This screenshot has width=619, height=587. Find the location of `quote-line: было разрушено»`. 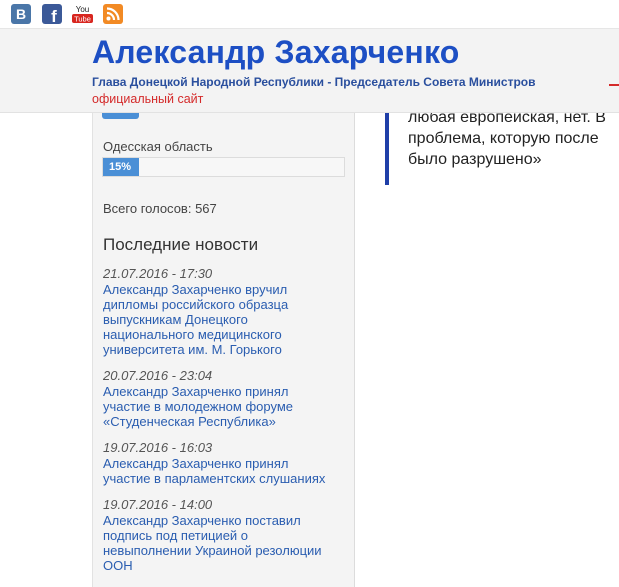

quote-line: было разрушено» is located at coordinates (475, 159).